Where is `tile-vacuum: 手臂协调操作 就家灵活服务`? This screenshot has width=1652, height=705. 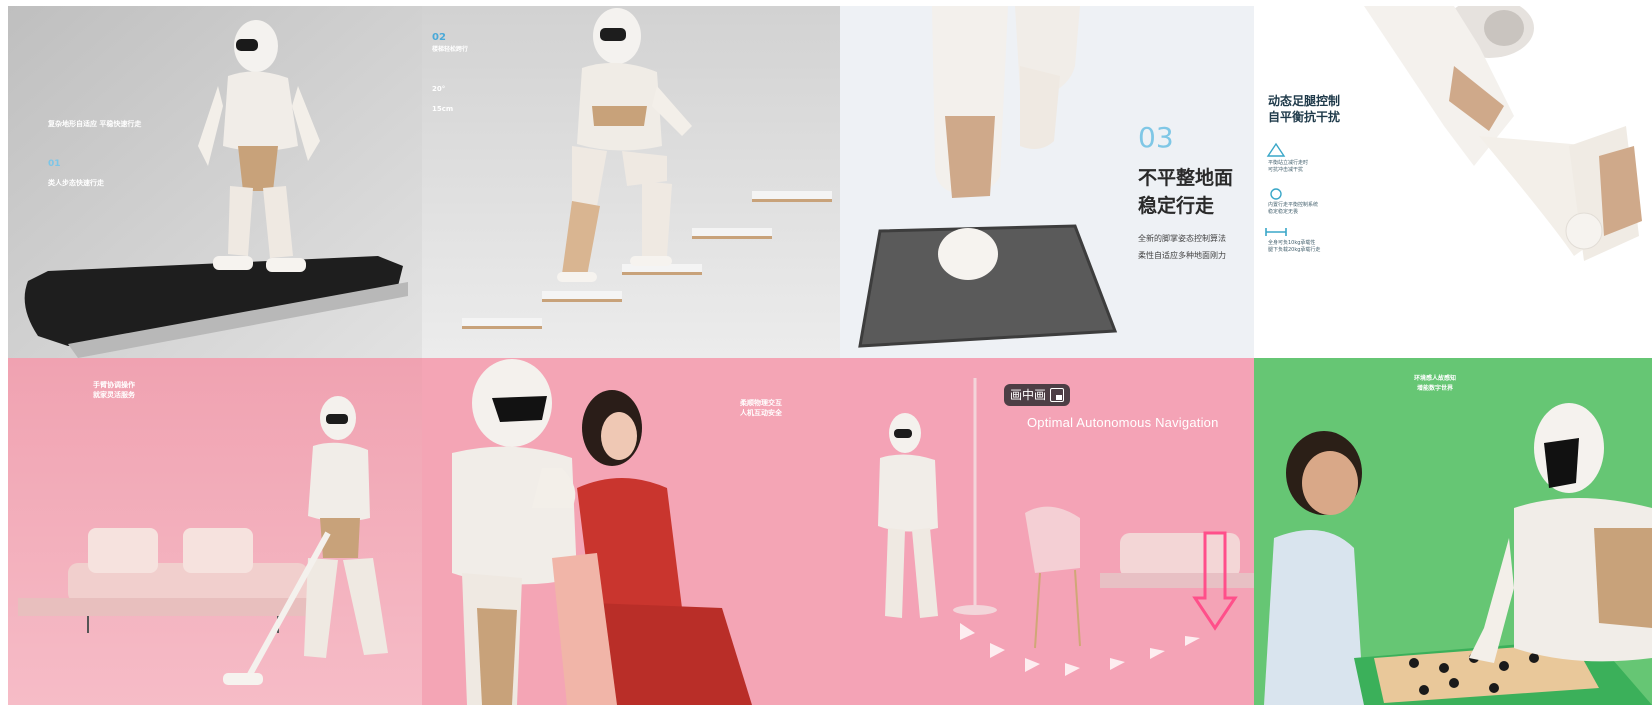
tile-vacuum: 手臂协调操作 就家灵活服务 is located at coordinates (215, 531).